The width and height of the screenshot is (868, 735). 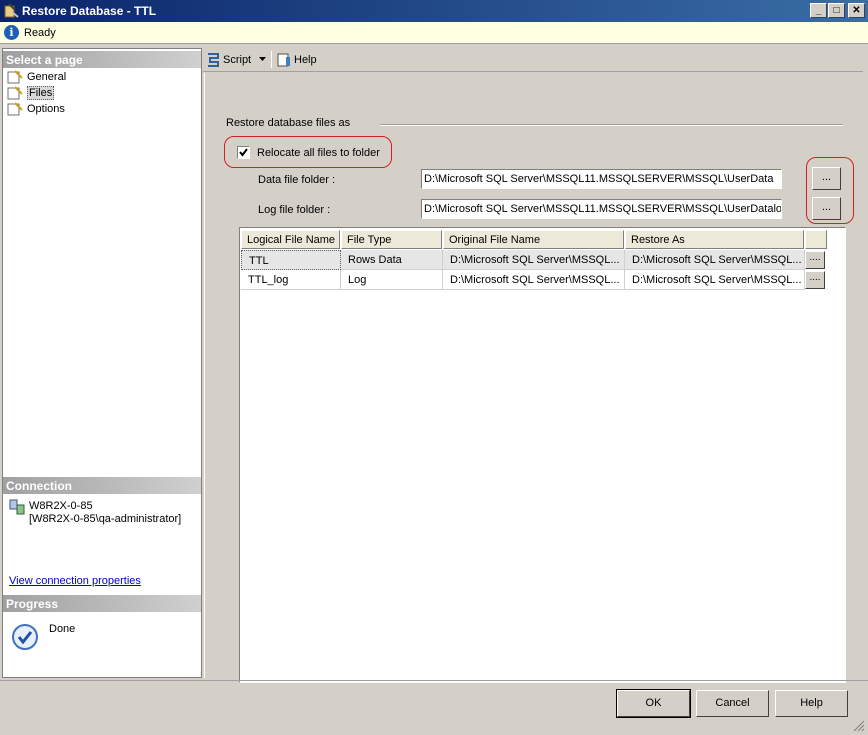 What do you see at coordinates (858, 725) in the screenshot?
I see `resize-grip-icon` at bounding box center [858, 725].